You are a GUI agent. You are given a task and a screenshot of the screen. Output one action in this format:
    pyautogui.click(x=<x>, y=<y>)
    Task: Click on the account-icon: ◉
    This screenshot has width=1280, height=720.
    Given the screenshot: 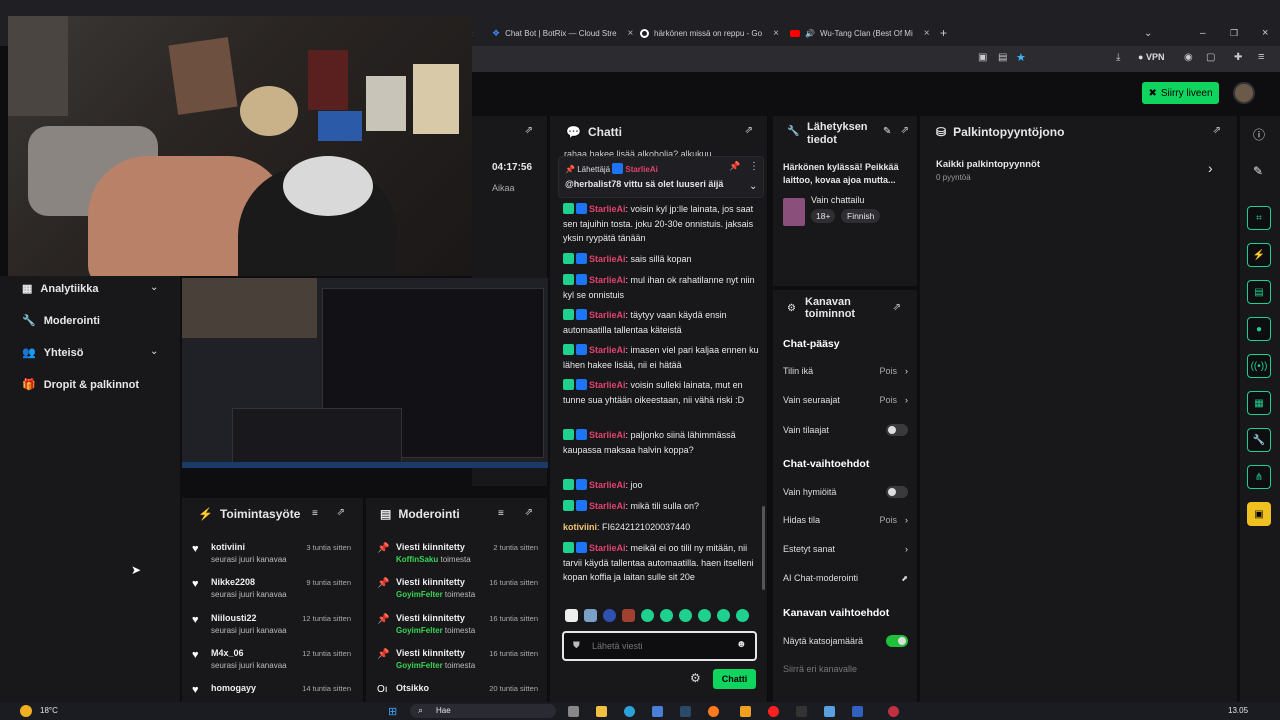 What is the action you would take?
    pyautogui.click(x=1188, y=57)
    